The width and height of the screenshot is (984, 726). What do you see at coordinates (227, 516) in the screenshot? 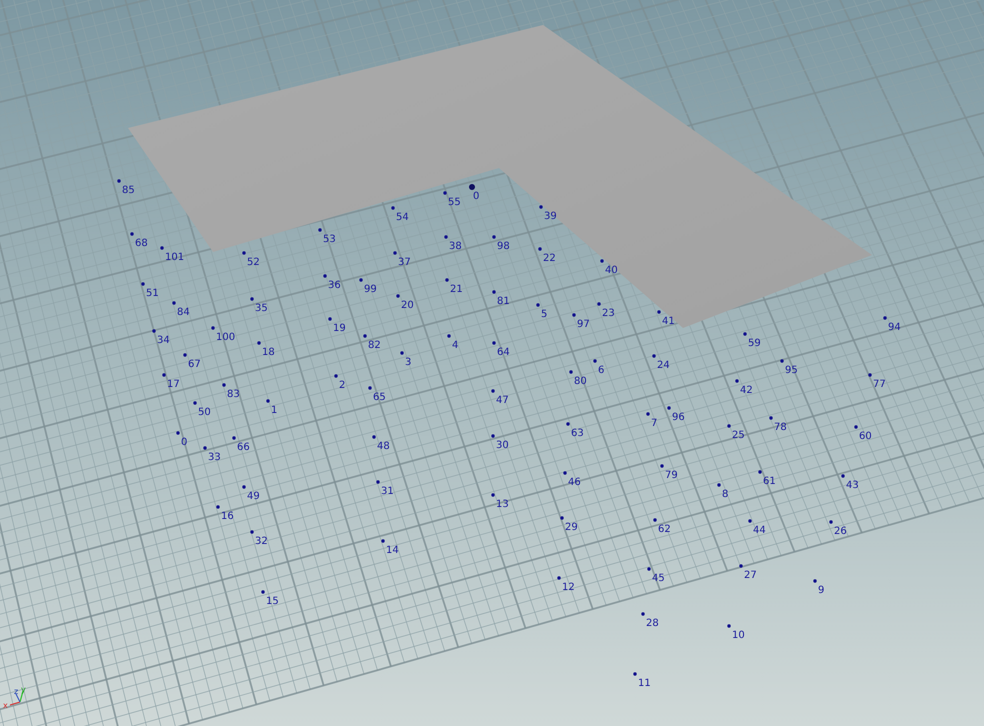
I see `point-label: 16` at bounding box center [227, 516].